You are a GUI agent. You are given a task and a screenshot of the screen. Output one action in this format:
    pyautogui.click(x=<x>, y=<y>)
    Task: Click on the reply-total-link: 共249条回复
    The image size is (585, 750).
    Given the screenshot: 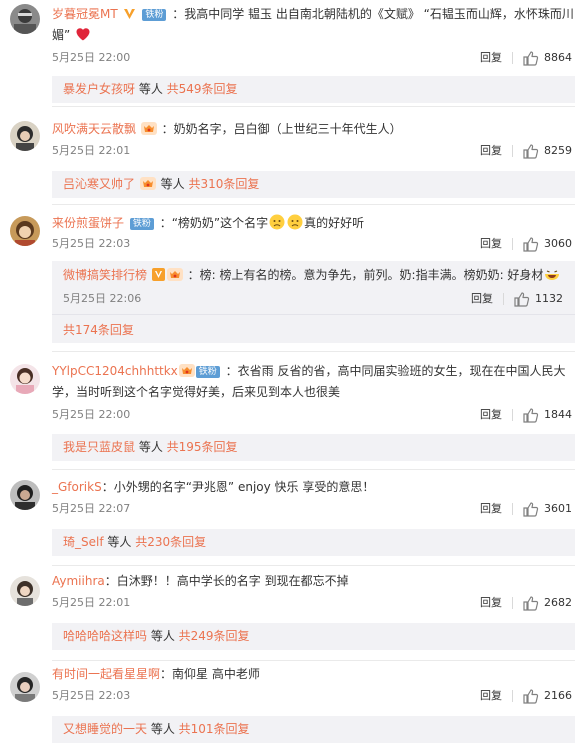 What is the action you would take?
    pyautogui.click(x=214, y=636)
    